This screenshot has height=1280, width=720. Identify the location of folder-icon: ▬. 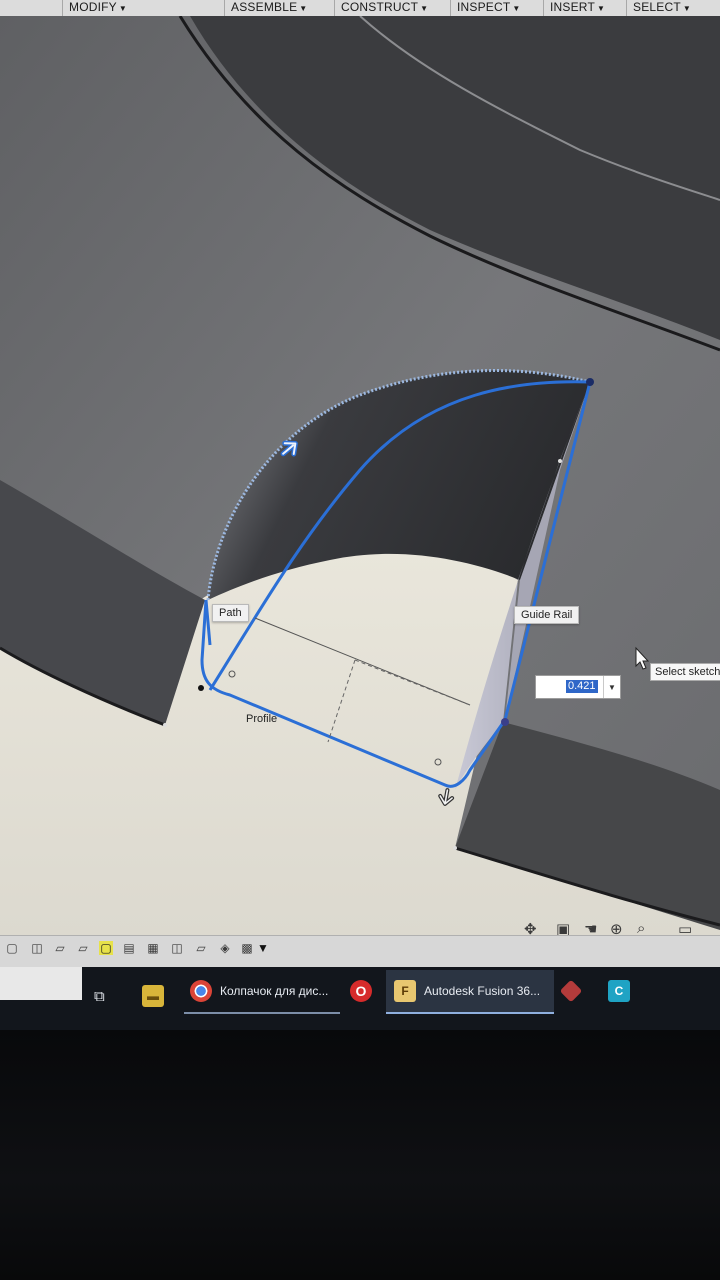
(153, 996).